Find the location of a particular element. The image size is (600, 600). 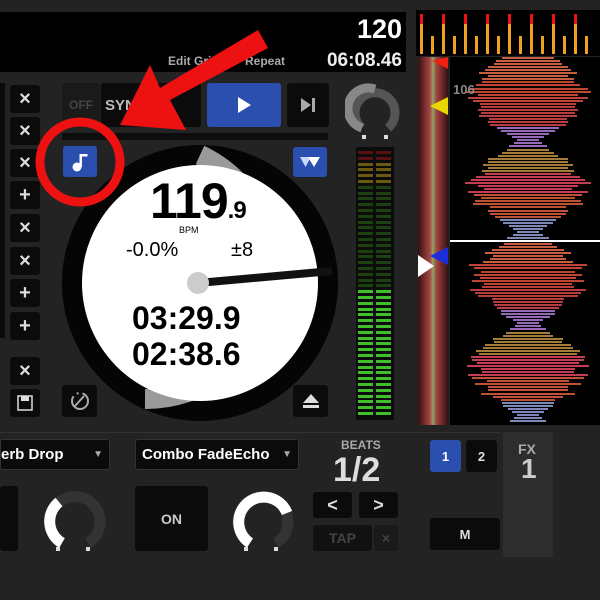

eject-button is located at coordinates (310, 401).